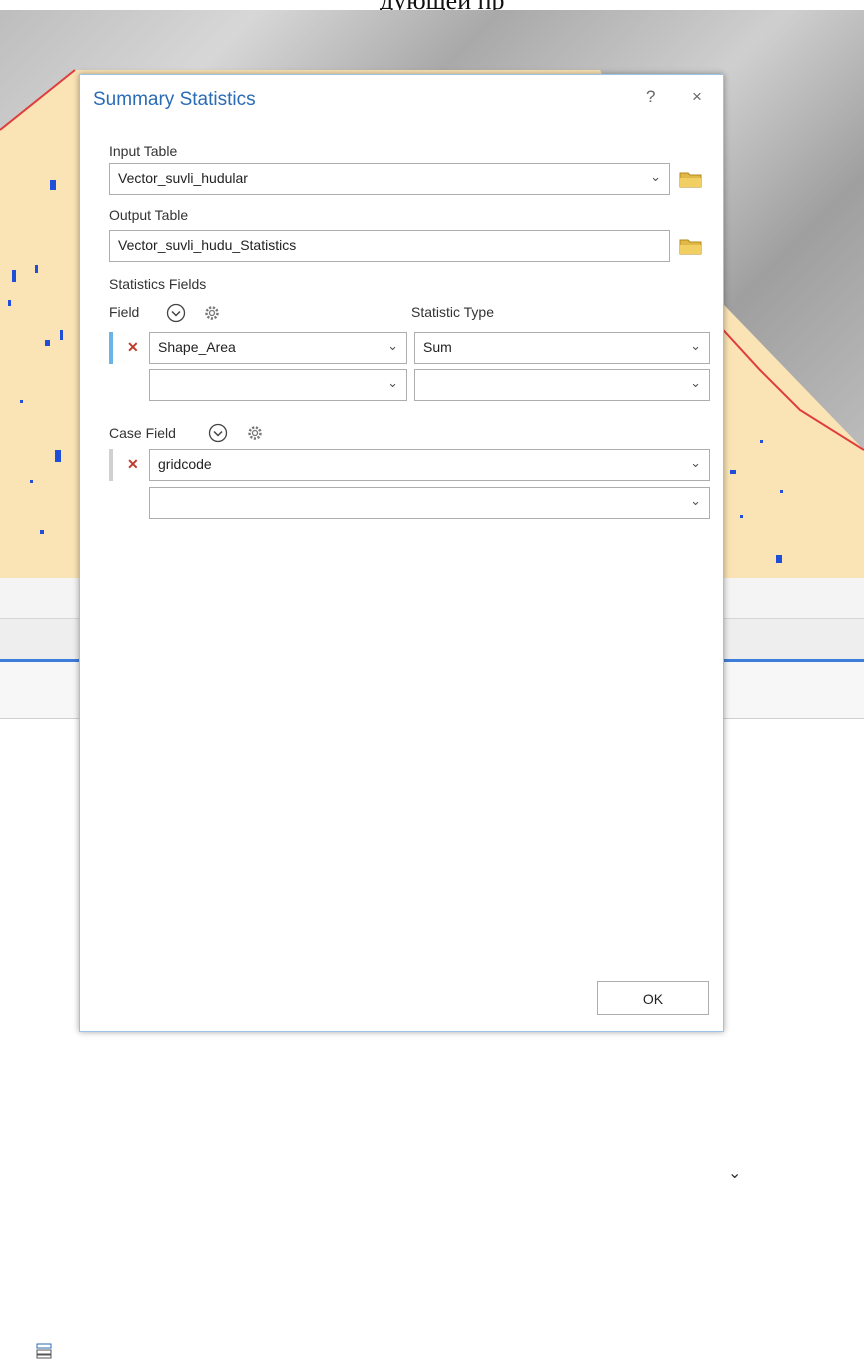  I want to click on help-icon: ?, so click(650, 97).